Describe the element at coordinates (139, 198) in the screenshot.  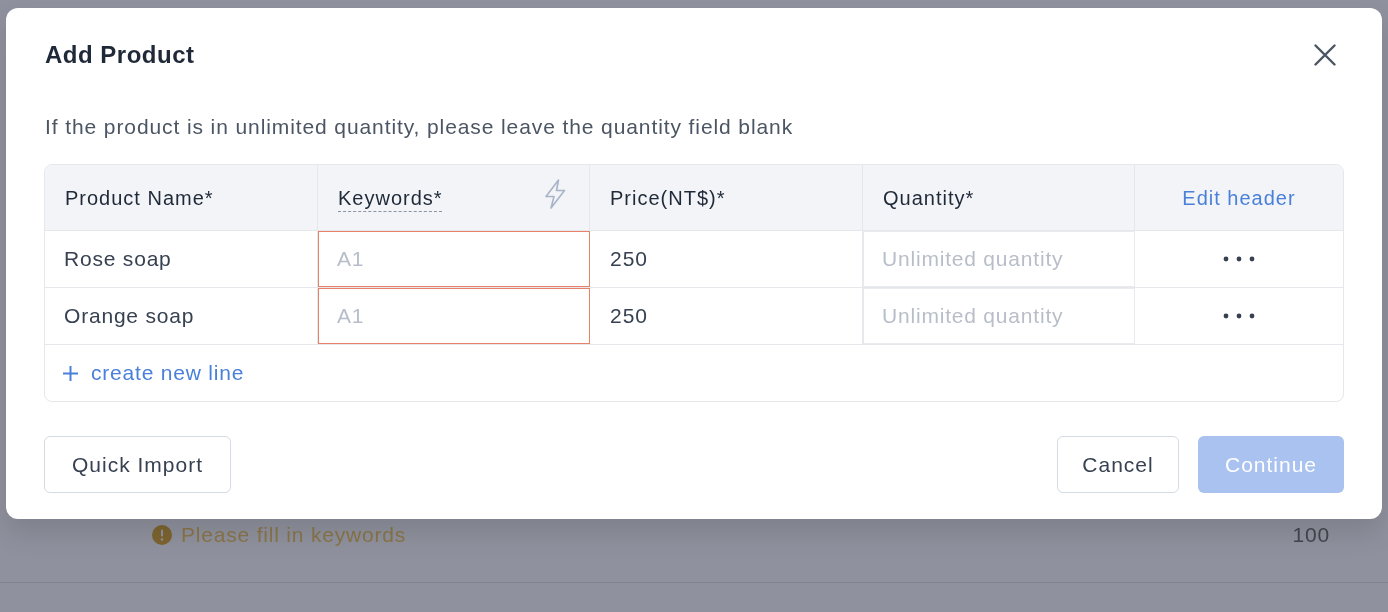
I see `column-header: Product Name*` at that location.